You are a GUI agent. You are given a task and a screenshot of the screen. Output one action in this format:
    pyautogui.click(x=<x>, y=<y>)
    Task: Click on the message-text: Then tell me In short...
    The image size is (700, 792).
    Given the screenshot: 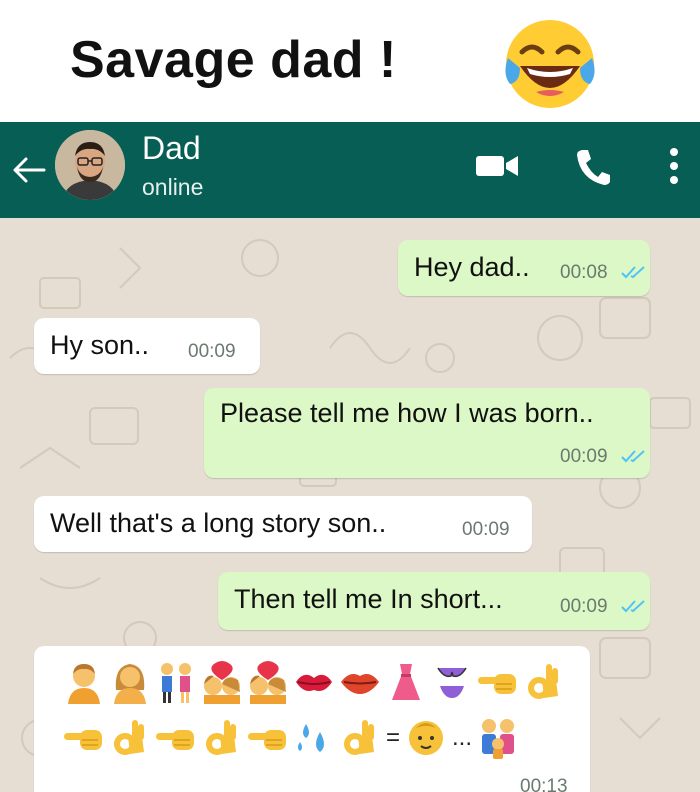 What is the action you would take?
    pyautogui.click(x=368, y=599)
    